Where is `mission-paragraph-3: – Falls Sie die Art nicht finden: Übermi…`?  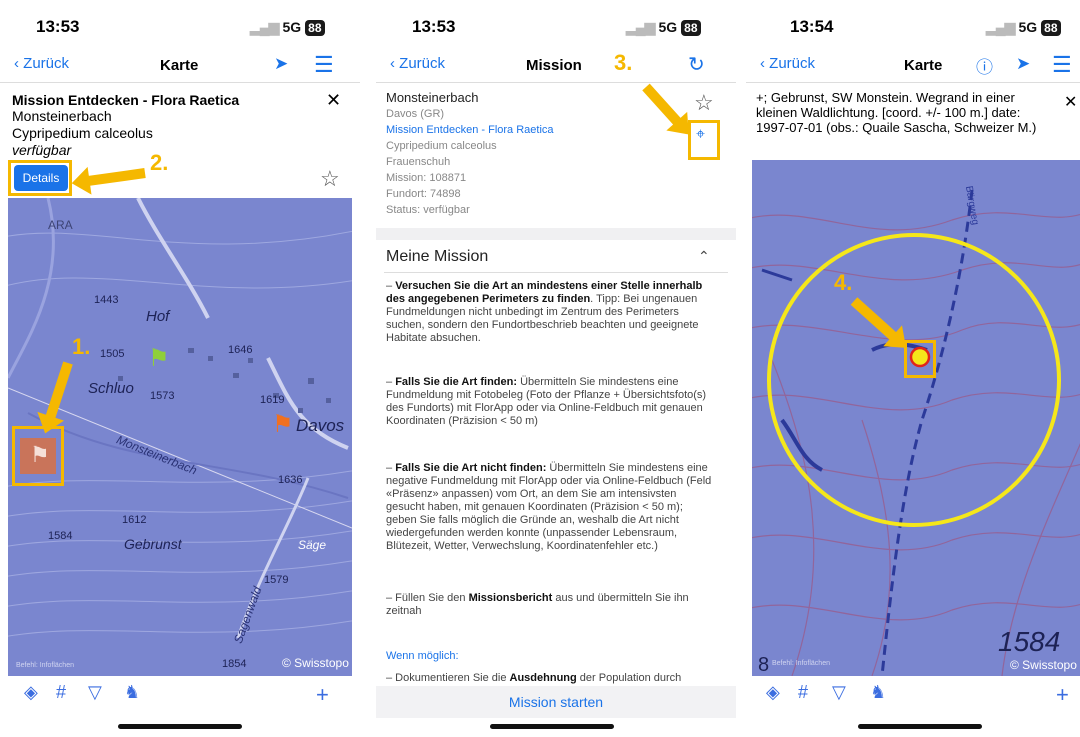
mission-paragraph-3: – Falls Sie die Art nicht finden: Übermi… is located at coordinates (549, 507).